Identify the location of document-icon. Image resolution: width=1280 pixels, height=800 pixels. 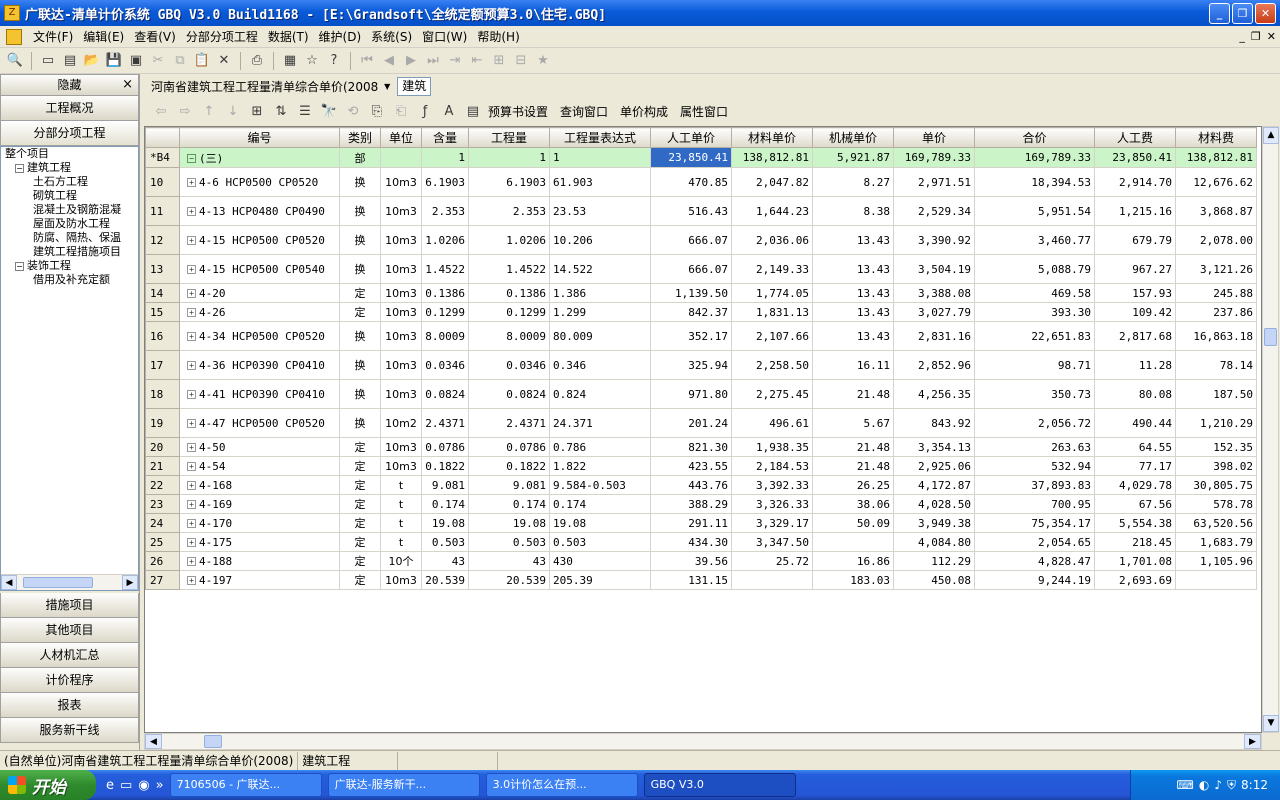
(14, 36).